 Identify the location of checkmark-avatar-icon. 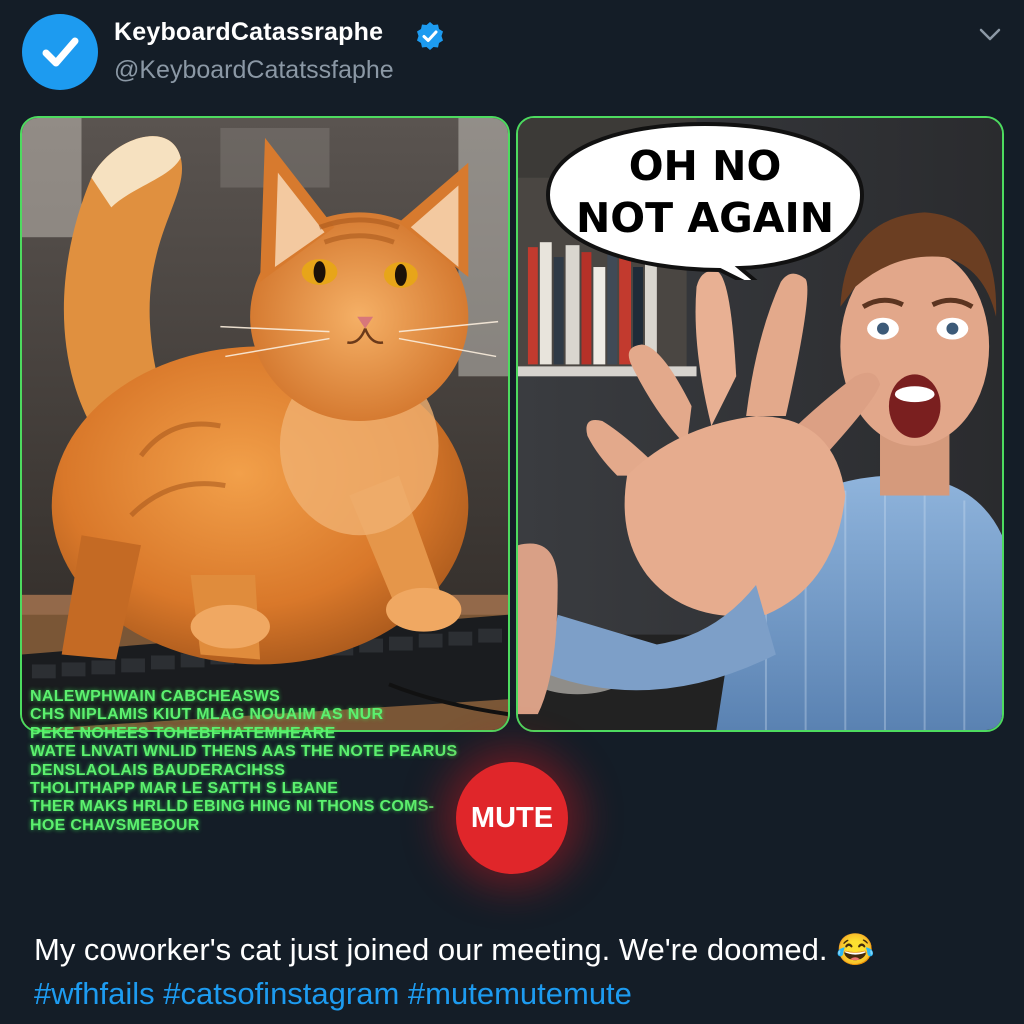
(60, 52).